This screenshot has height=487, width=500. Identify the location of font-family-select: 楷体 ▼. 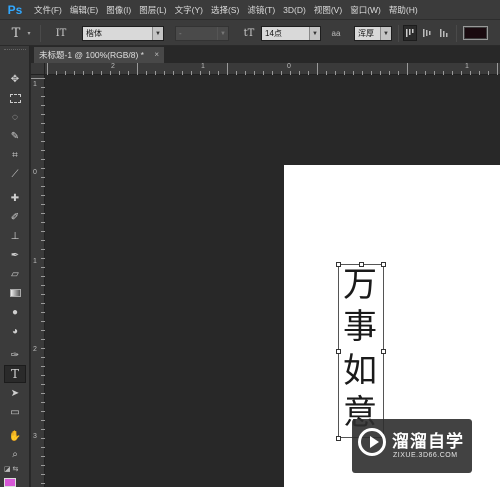
(123, 33).